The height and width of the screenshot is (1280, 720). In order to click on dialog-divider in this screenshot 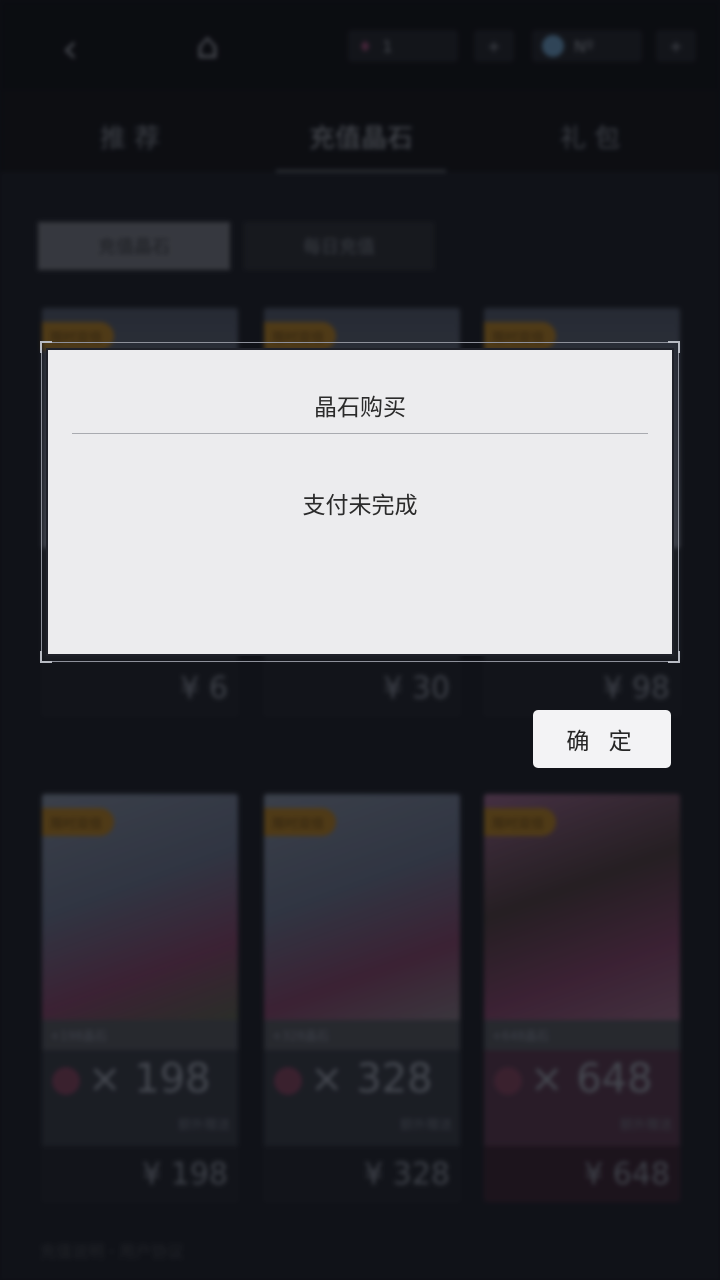, I will do `click(360, 433)`.